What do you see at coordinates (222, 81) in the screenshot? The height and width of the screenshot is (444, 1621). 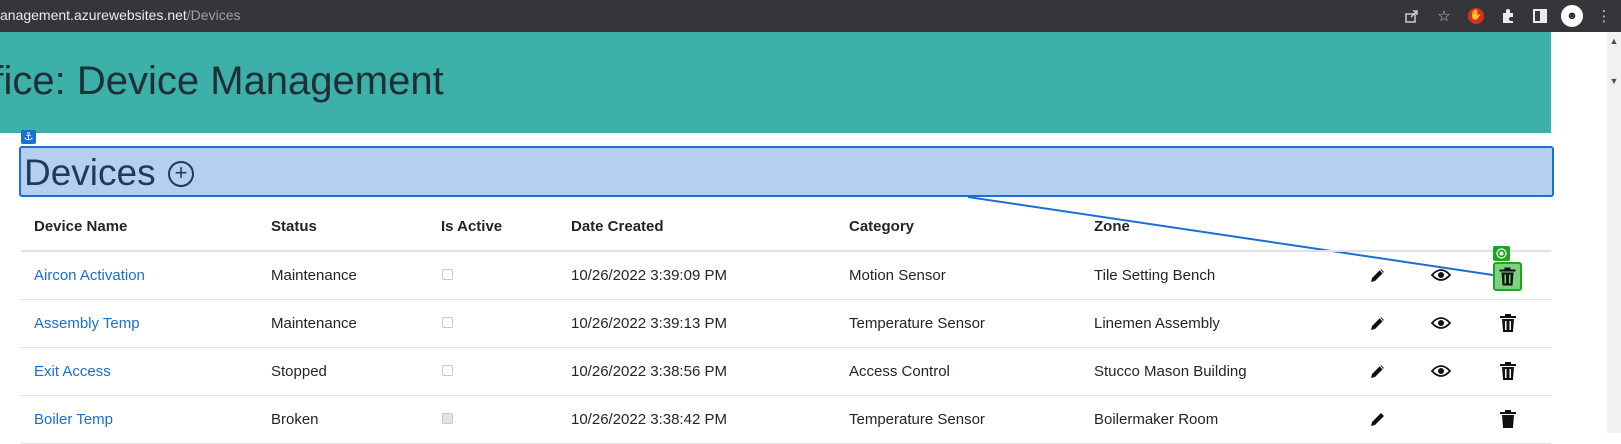 I see `app-title: ffice: Device Management` at bounding box center [222, 81].